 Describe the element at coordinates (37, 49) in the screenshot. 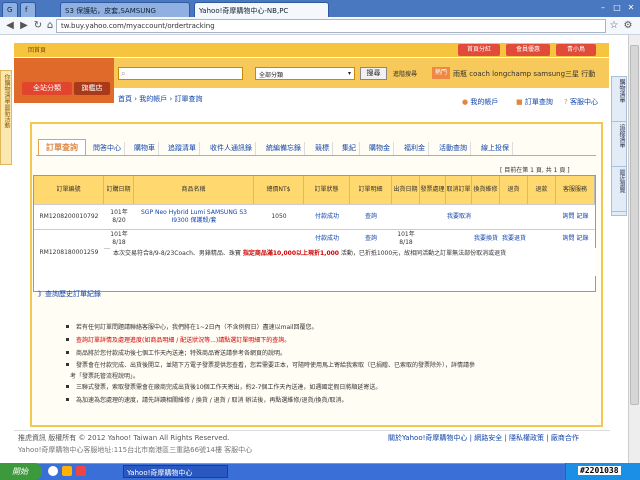

I see `return-home-link: 回首頁` at that location.